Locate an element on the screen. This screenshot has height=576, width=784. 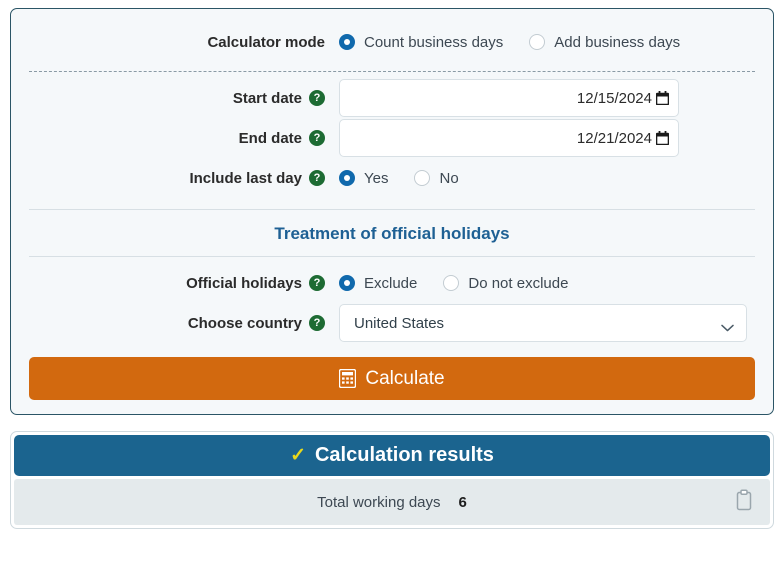
radio-label-count-business-days: Count business days is located at coordinates (434, 42).